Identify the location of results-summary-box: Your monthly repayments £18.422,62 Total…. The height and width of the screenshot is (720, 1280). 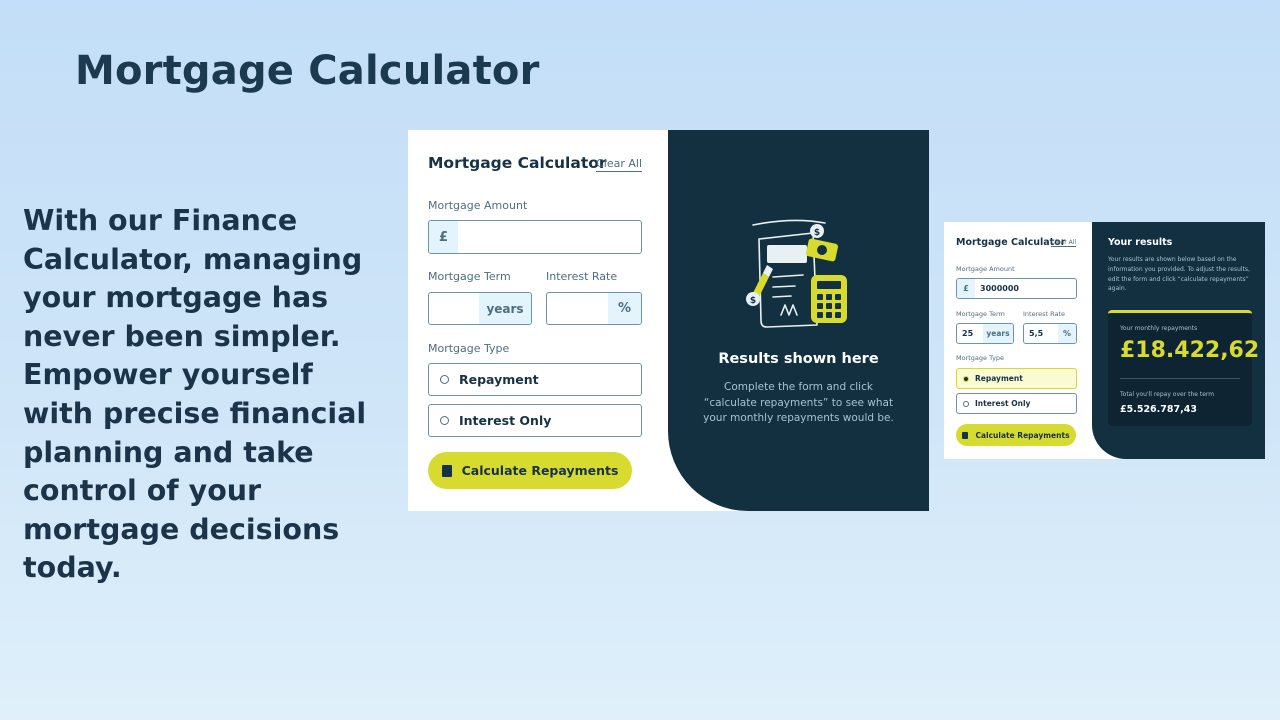
(1183, 368).